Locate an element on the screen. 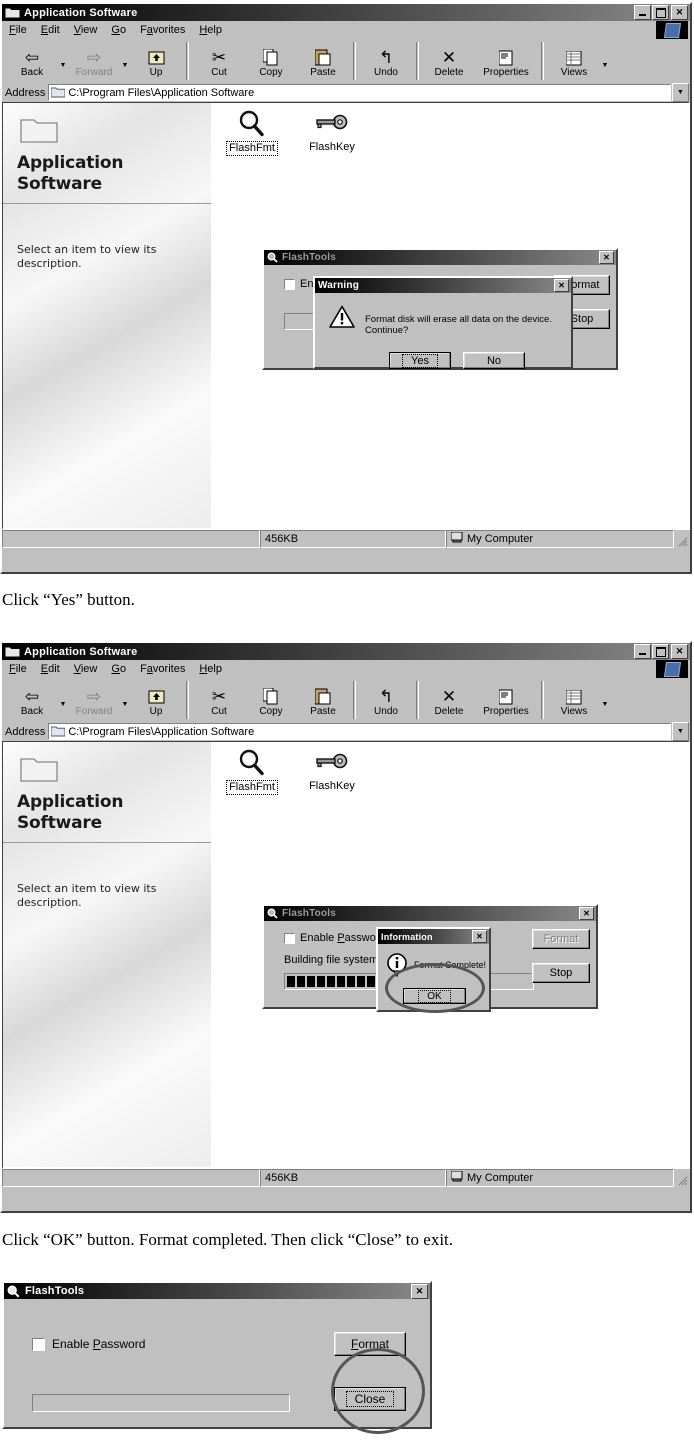 Image resolution: width=694 pixels, height=1443 pixels. warning-no-label: No is located at coordinates (494, 360).